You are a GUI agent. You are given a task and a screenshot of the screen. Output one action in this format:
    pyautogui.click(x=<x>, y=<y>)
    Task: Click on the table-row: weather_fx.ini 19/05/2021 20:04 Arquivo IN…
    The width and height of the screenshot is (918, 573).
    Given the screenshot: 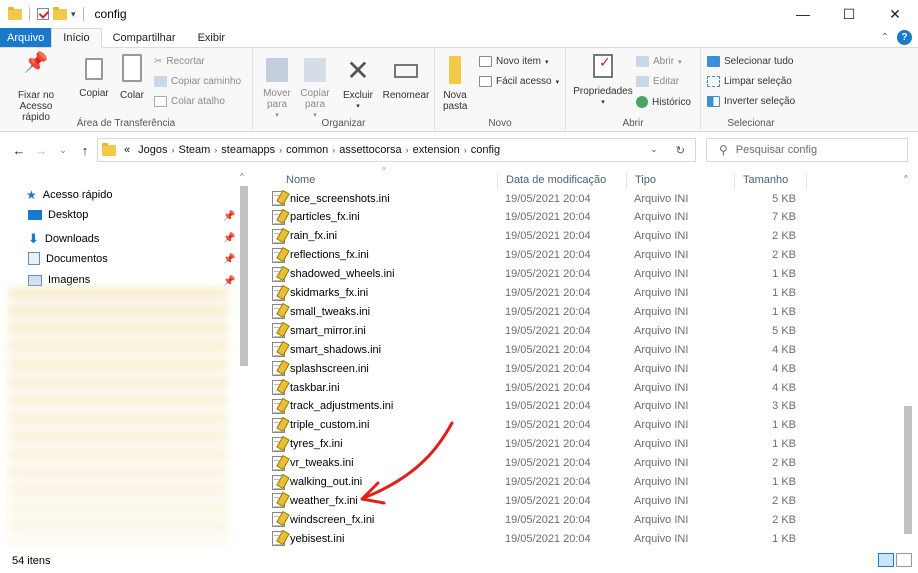 What is the action you would take?
    pyautogui.click(x=537, y=500)
    